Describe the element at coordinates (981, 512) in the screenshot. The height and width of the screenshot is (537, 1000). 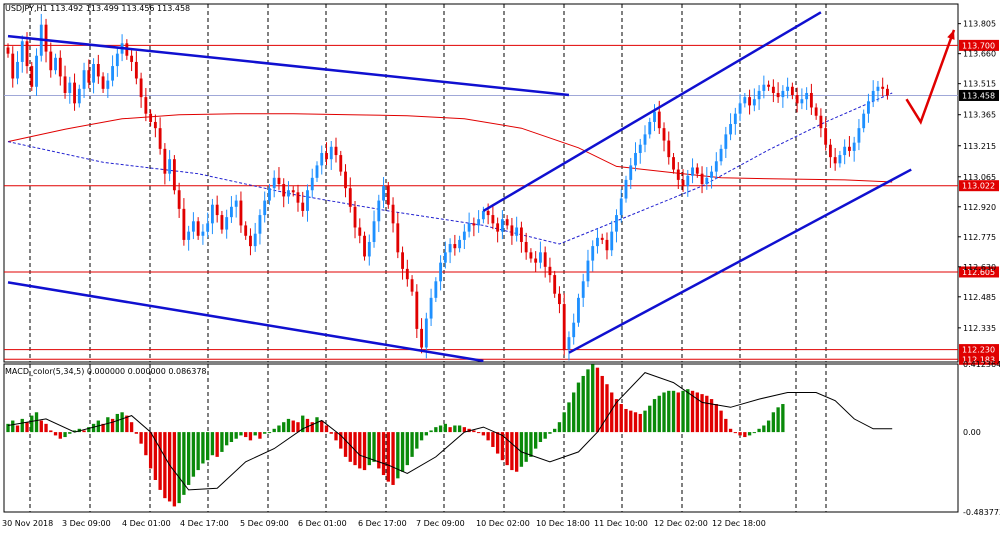
I see `macd-y-tick-label: -0.483773` at that location.